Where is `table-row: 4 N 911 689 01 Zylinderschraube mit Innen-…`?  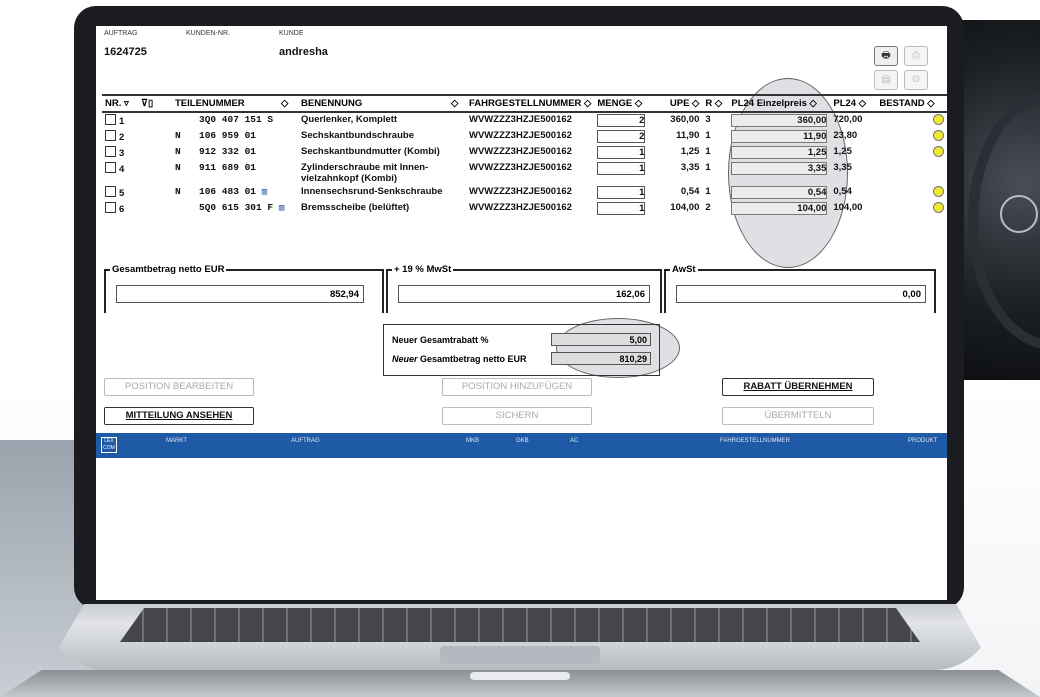 table-row: 4 N 911 689 01 Zylinderschraube mit Innen-… is located at coordinates (524, 173).